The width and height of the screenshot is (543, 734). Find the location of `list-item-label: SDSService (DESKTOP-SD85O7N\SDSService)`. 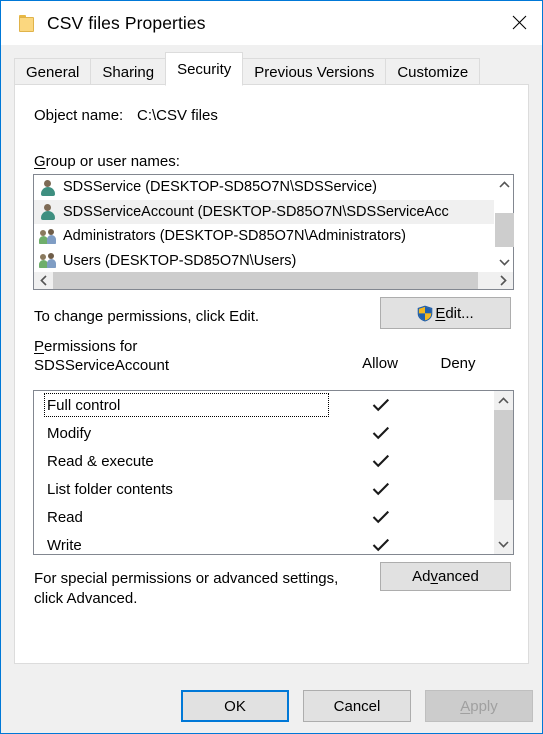

list-item-label: SDSService (DESKTOP-SD85O7N\SDSService) is located at coordinates (220, 187).